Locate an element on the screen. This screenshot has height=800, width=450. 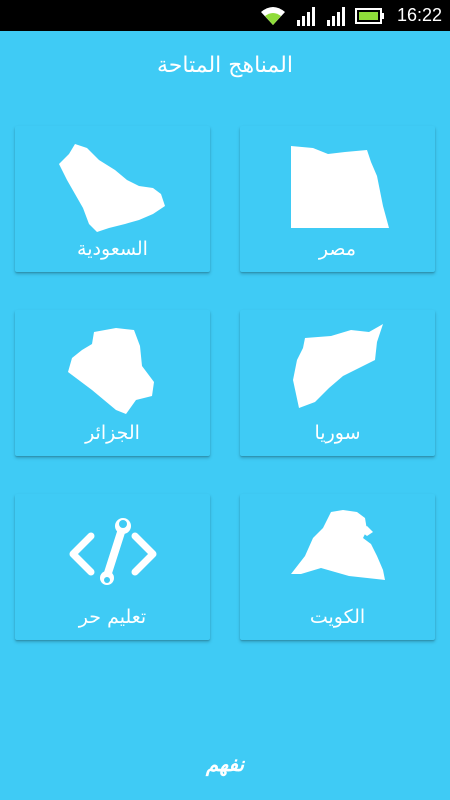
curriculum-label-free-learning: تعليم حر is located at coordinates (112, 617).